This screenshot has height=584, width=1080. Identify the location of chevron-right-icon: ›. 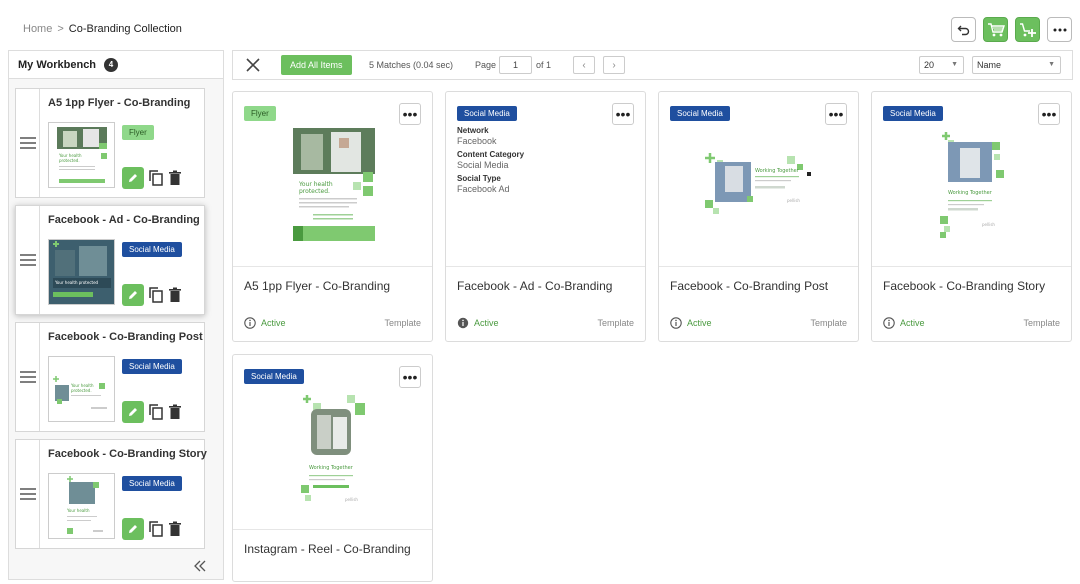
(614, 65).